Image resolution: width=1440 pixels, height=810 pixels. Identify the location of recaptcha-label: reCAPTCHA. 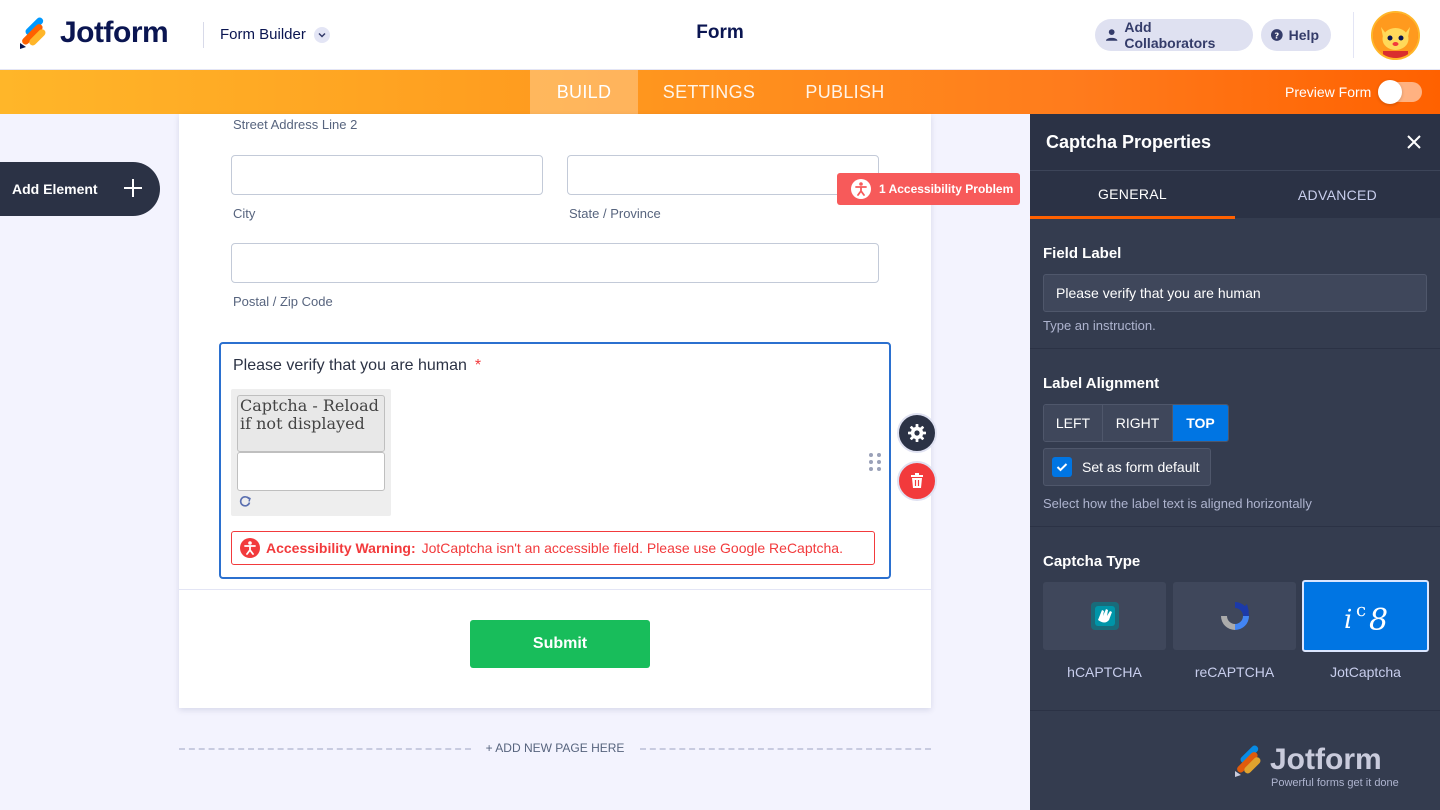
(1234, 672).